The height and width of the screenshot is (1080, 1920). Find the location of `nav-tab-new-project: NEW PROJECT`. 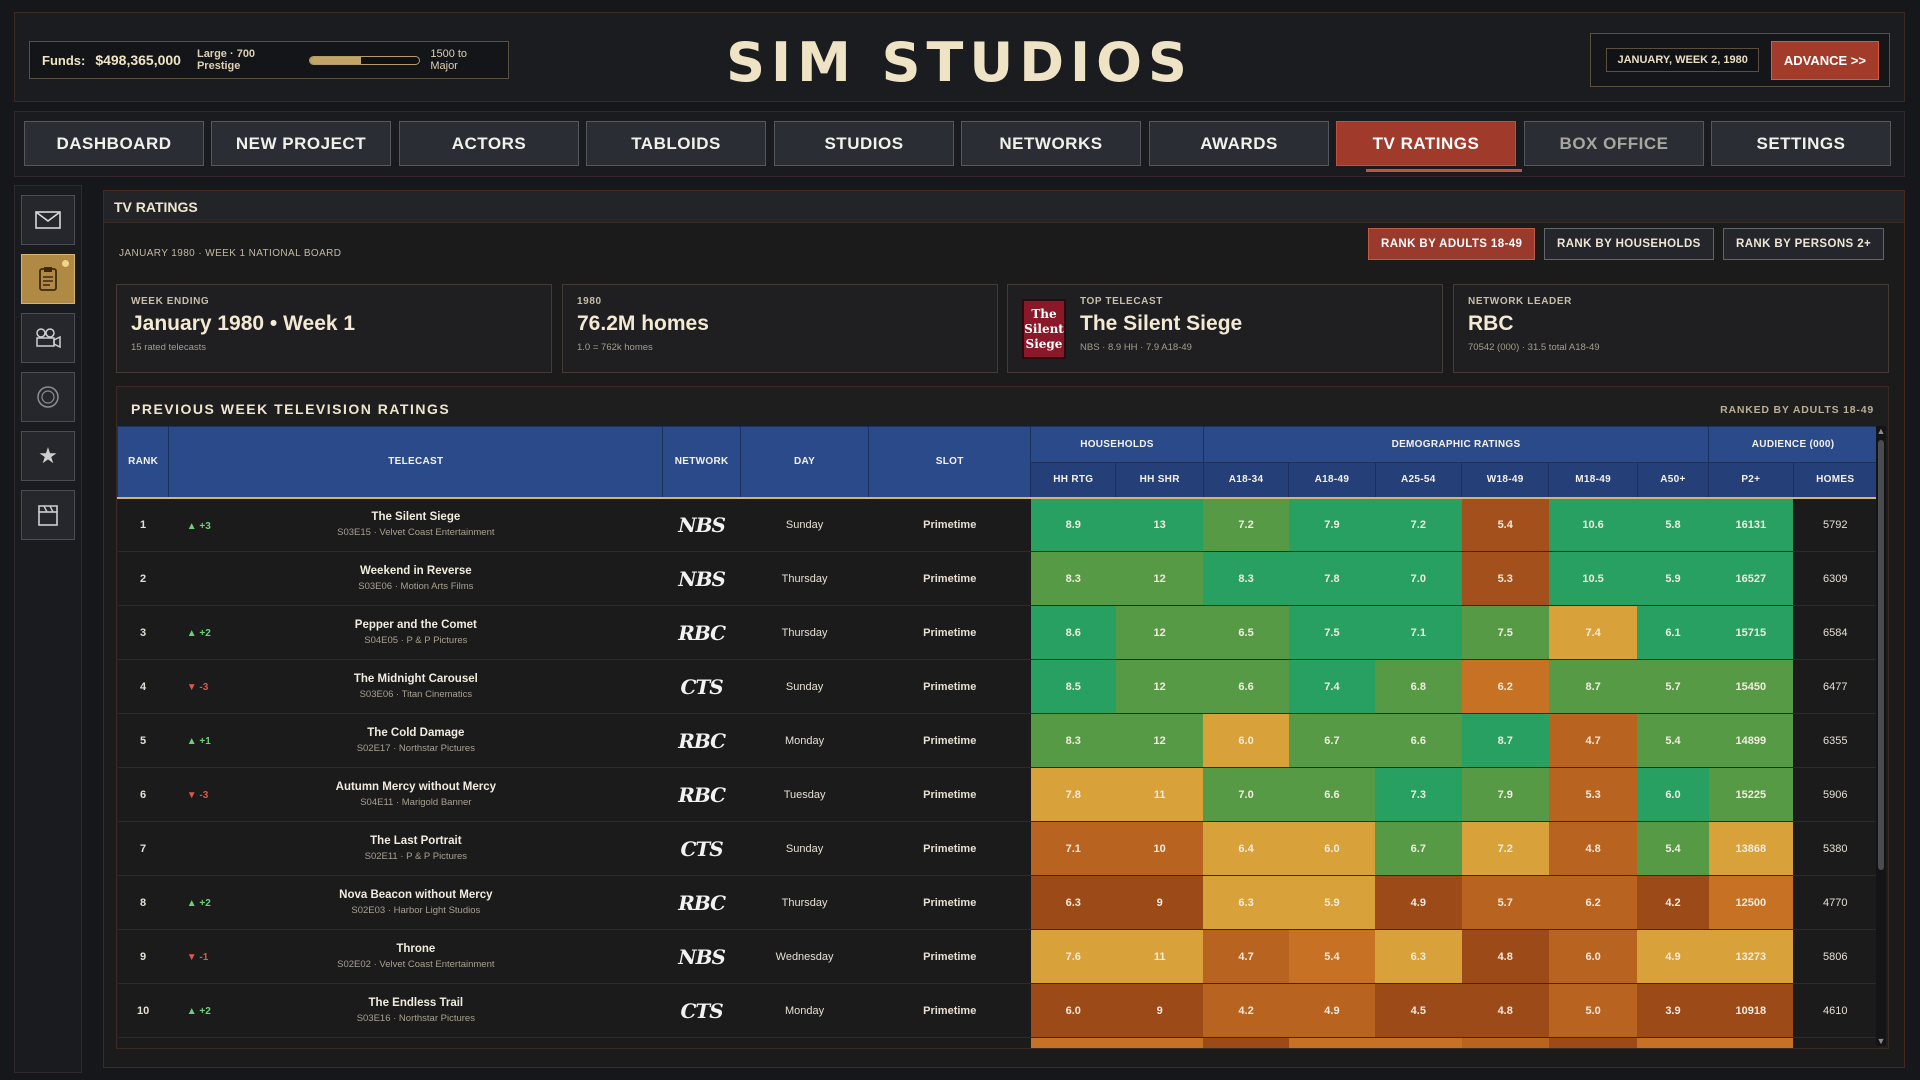

nav-tab-new-project: NEW PROJECT is located at coordinates (301, 143).